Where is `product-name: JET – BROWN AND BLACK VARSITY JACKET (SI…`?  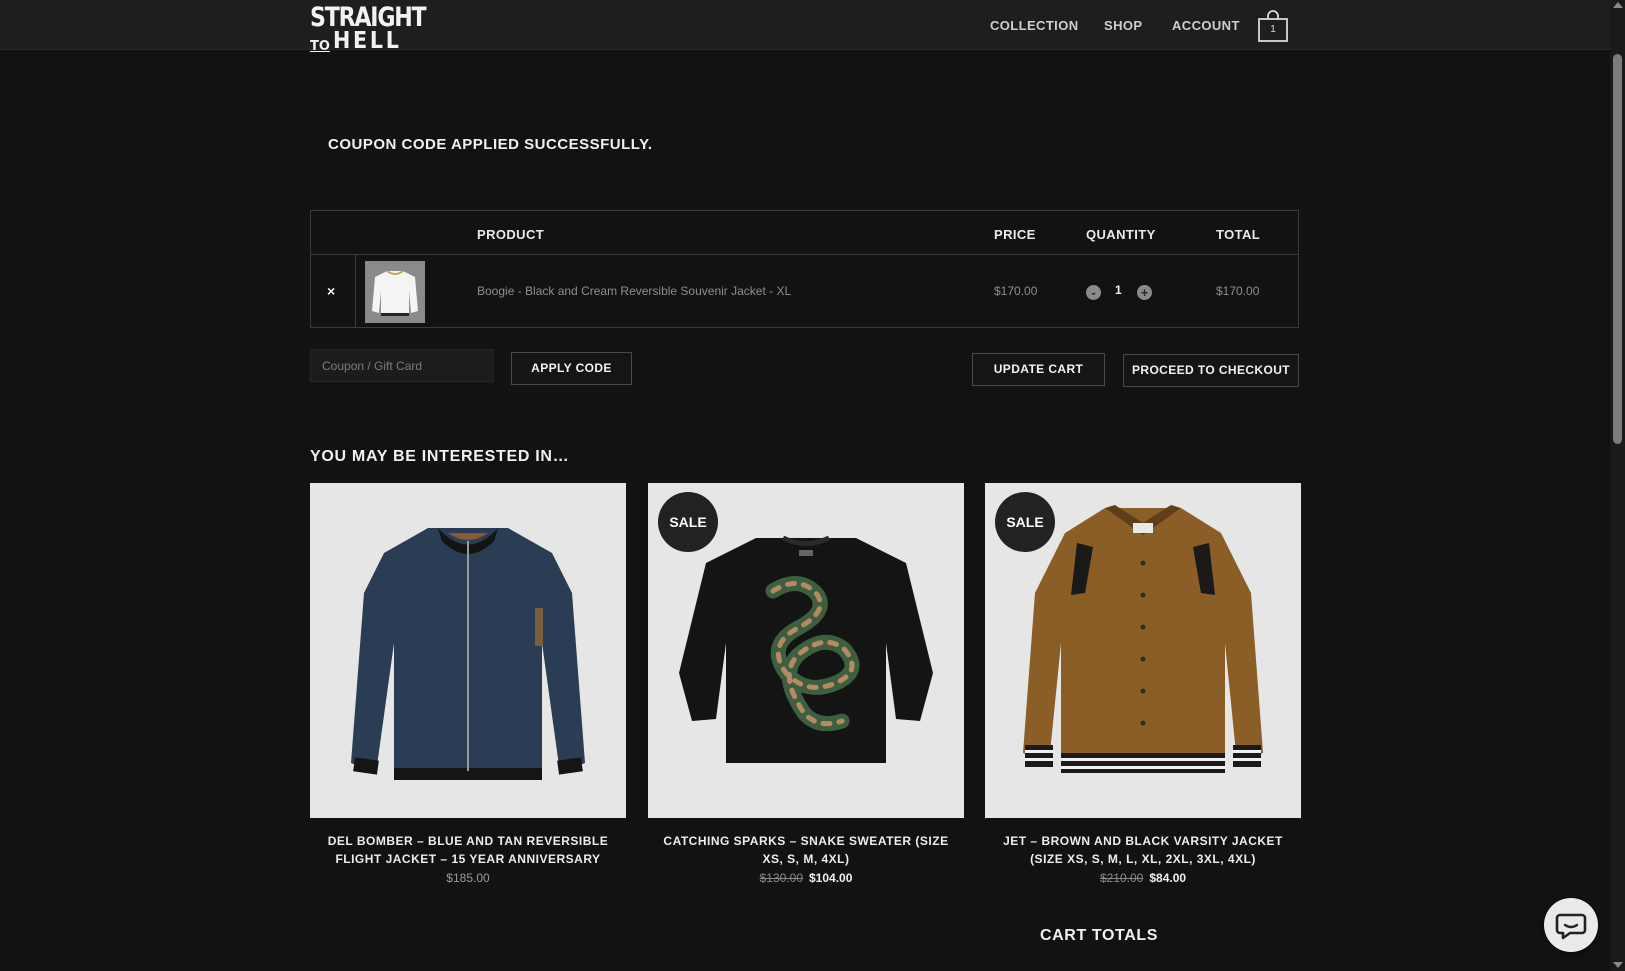 product-name: JET – BROWN AND BLACK VARSITY JACKET (SI… is located at coordinates (1143, 850).